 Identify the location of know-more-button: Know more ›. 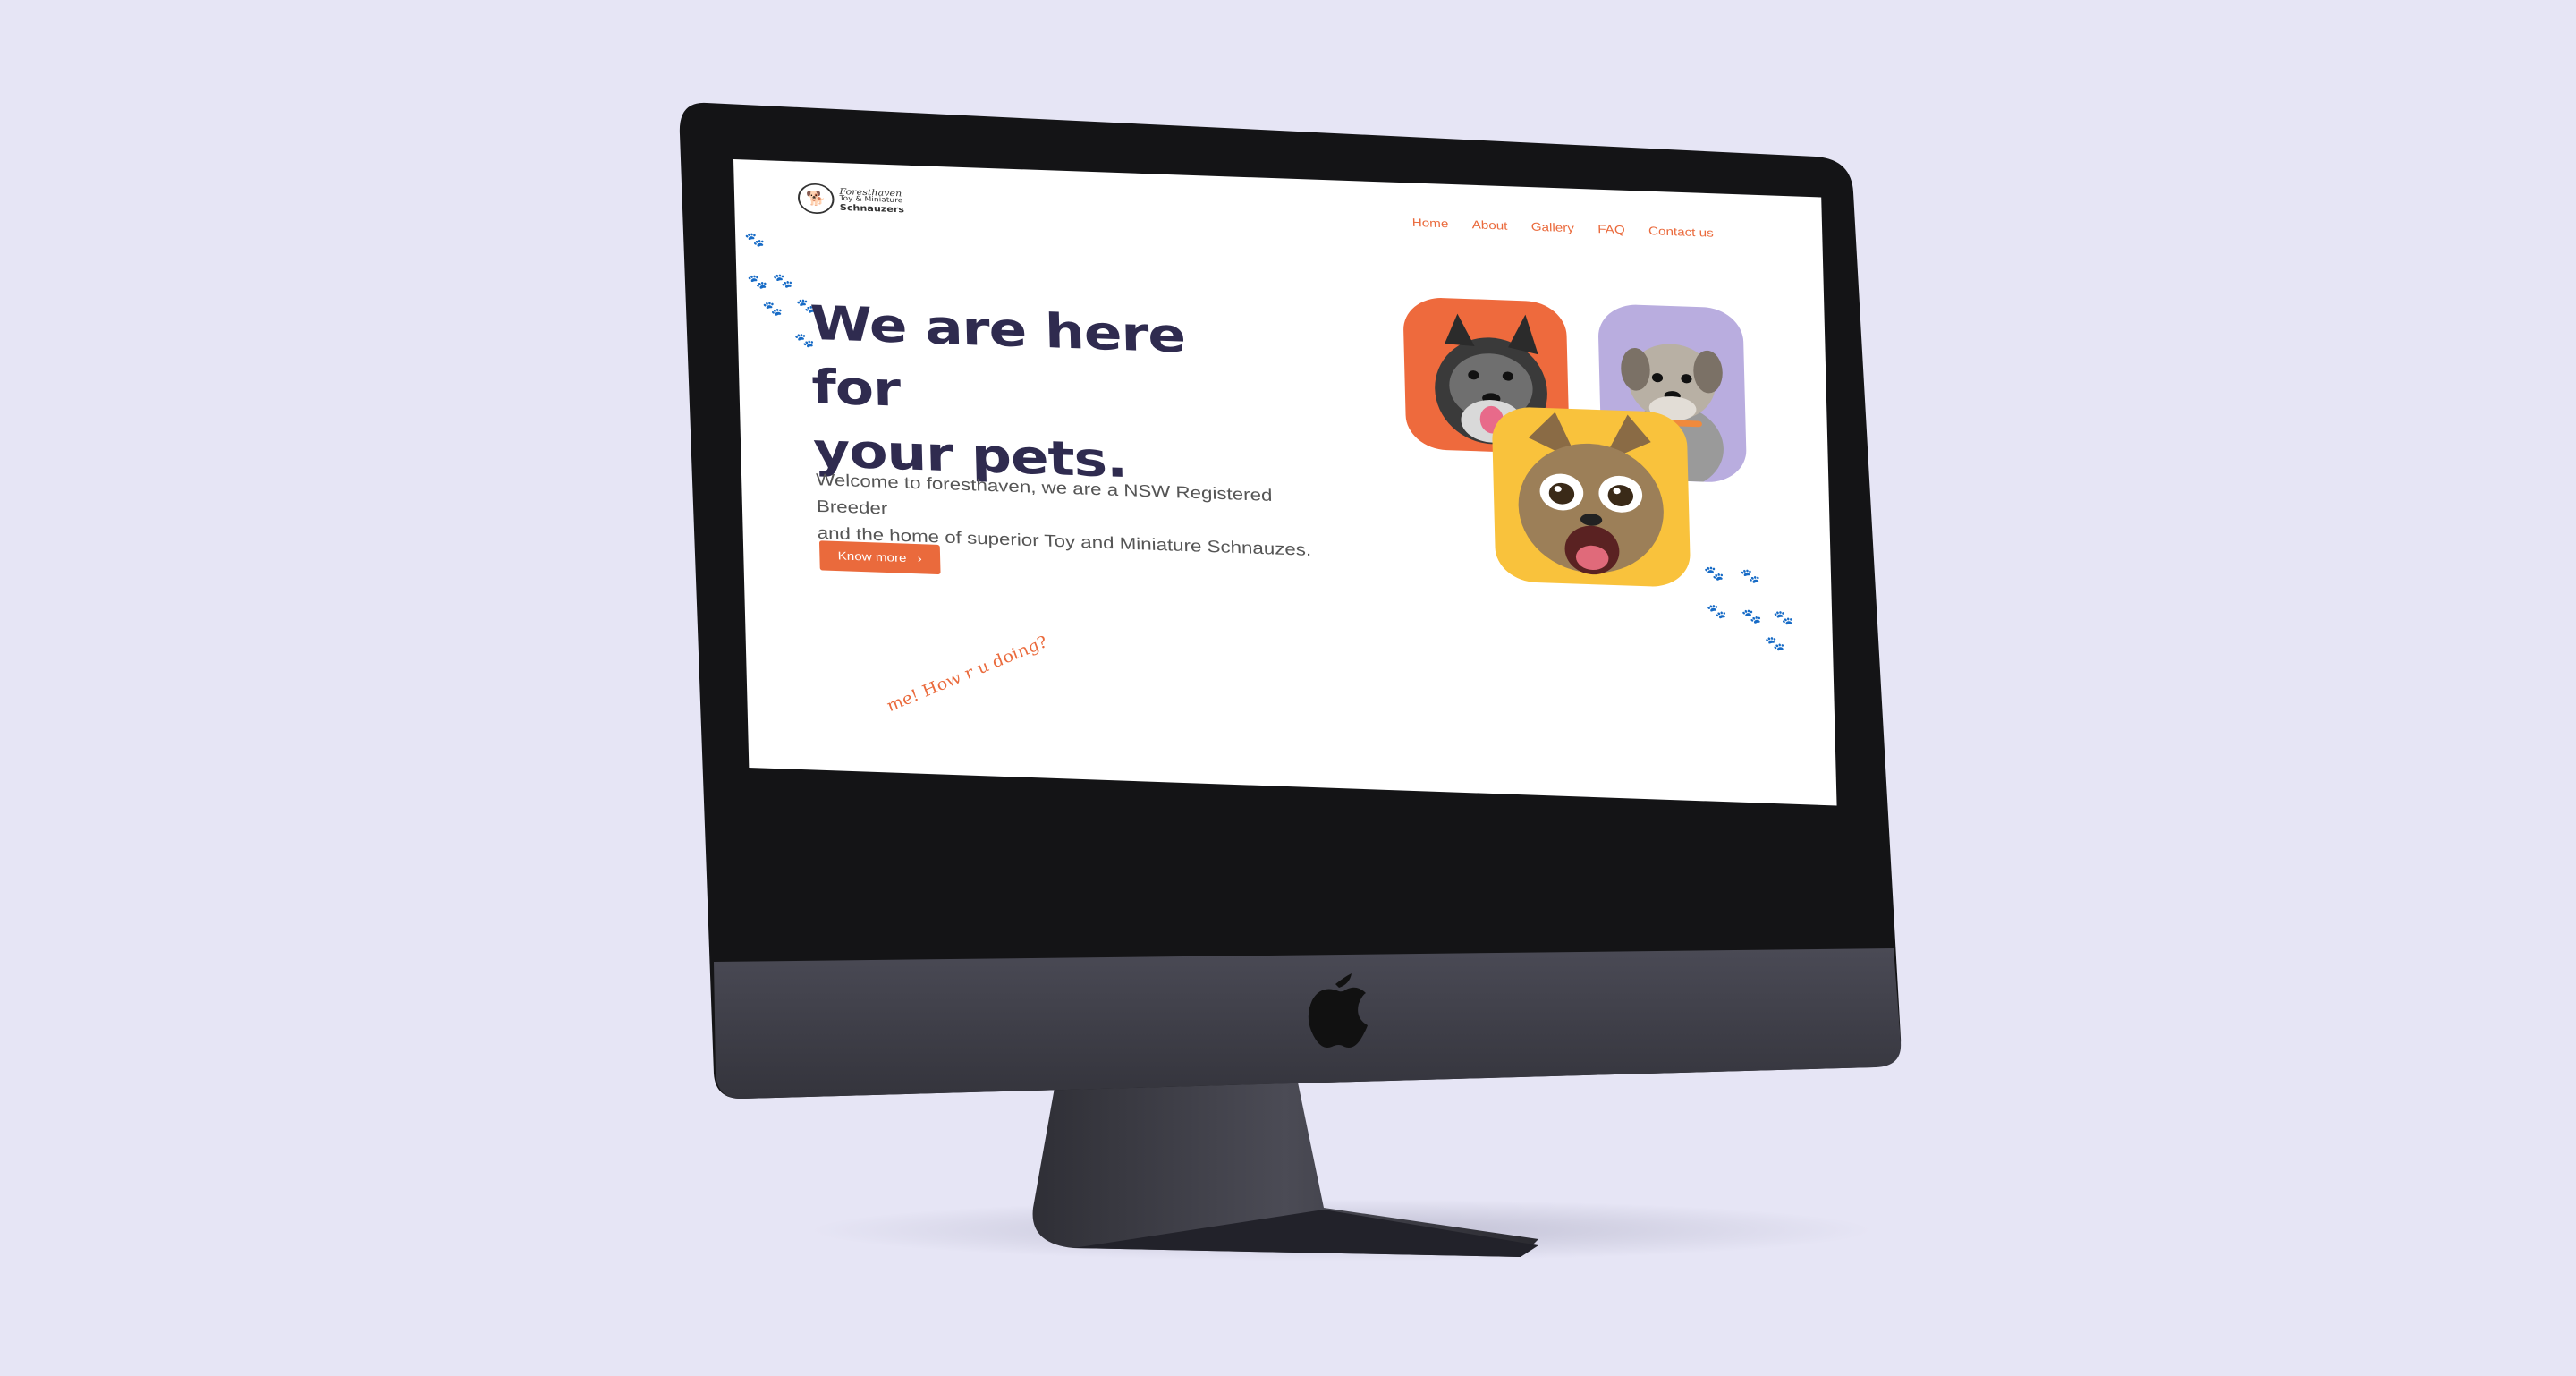
(879, 558).